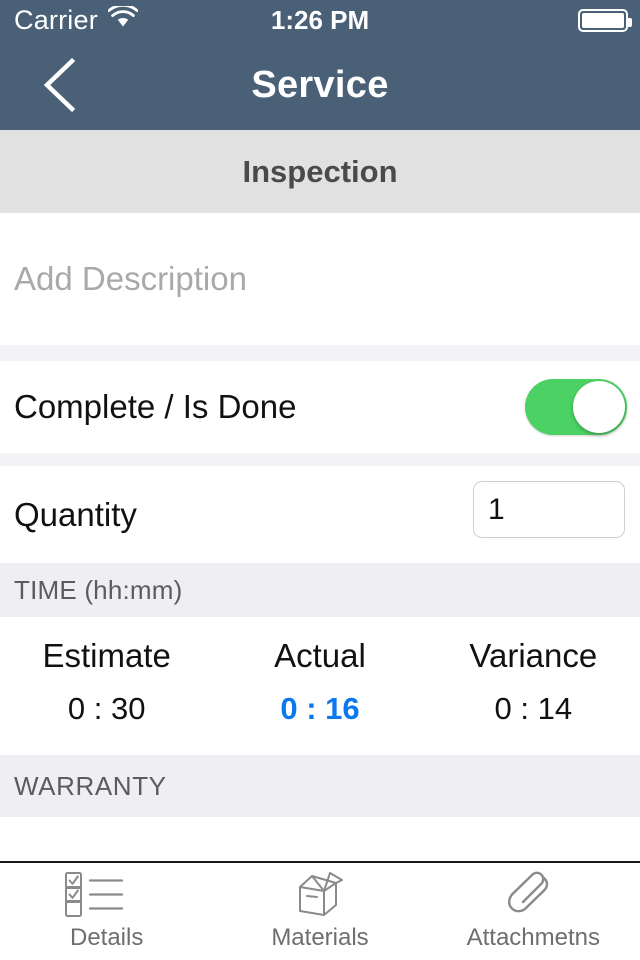 This screenshot has width=640, height=960. What do you see at coordinates (320, 407) in the screenshot?
I see `complete-row: Complete / Is Done` at bounding box center [320, 407].